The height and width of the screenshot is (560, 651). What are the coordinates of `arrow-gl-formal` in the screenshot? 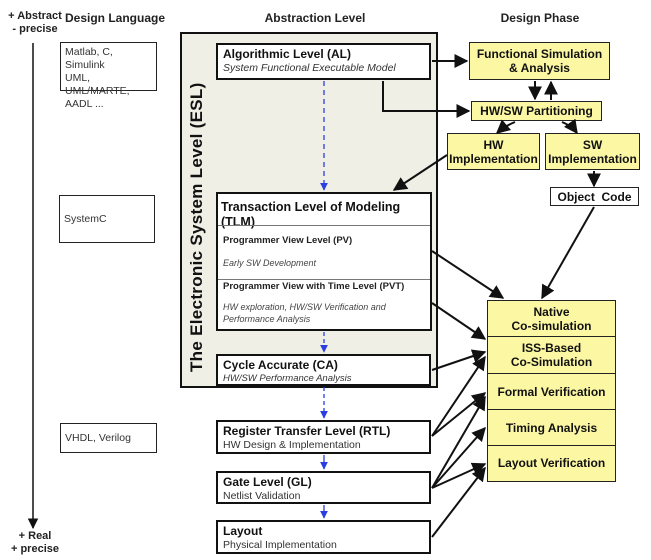 It's located at (458, 442).